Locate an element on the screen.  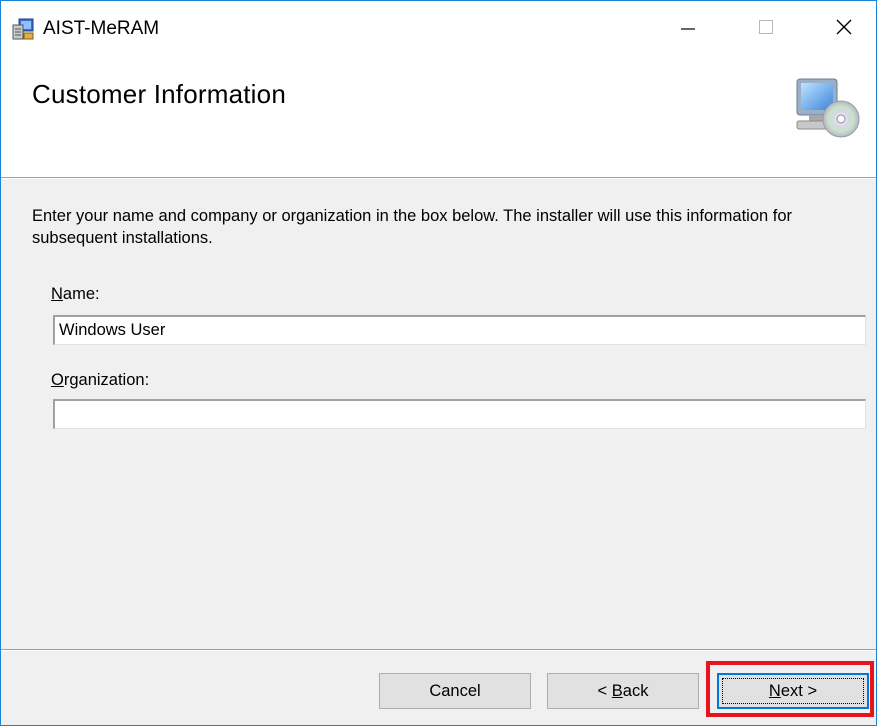
organization-field is located at coordinates (459, 414).